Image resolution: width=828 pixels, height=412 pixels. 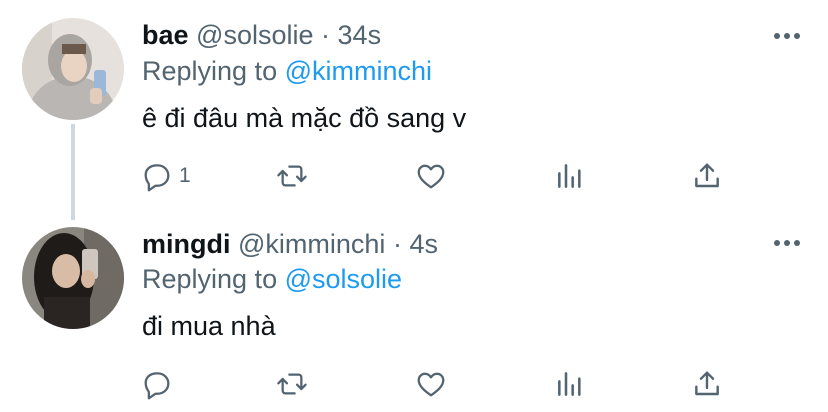 What do you see at coordinates (210, 279) in the screenshot?
I see `replying-prefix: Replying to` at bounding box center [210, 279].